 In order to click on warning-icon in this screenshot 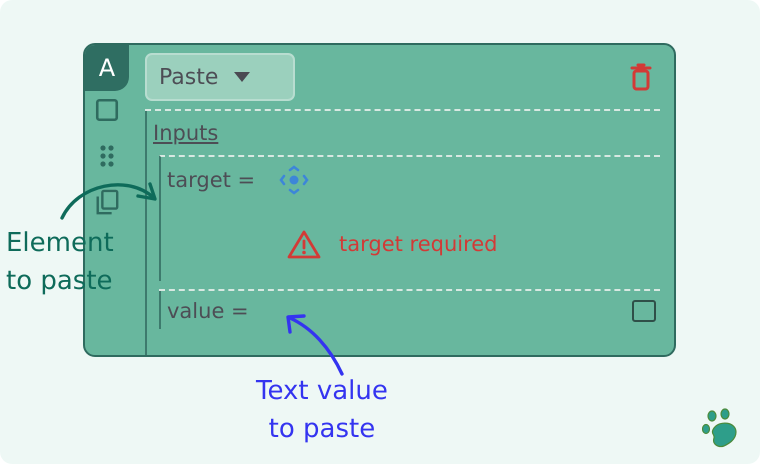, I will do `click(304, 244)`.